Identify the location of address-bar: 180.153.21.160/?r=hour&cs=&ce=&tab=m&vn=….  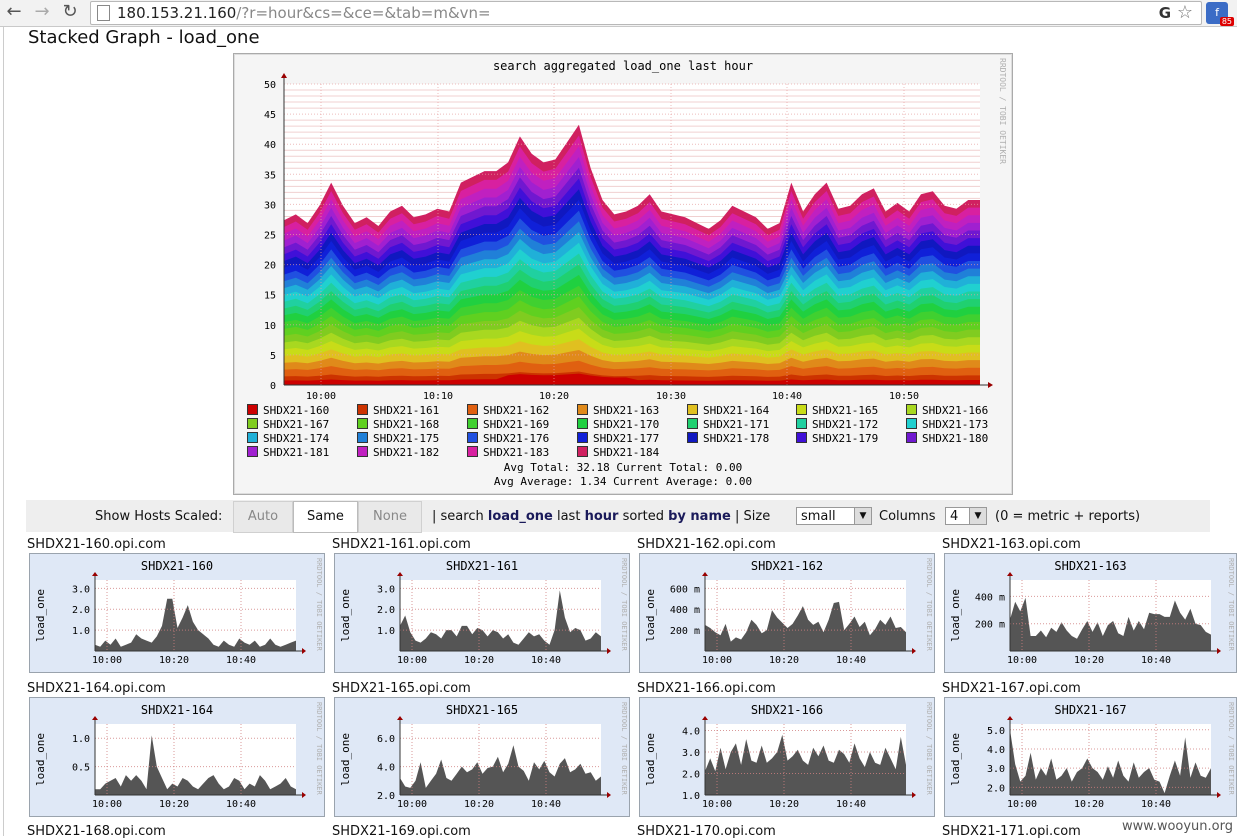
(646, 13).